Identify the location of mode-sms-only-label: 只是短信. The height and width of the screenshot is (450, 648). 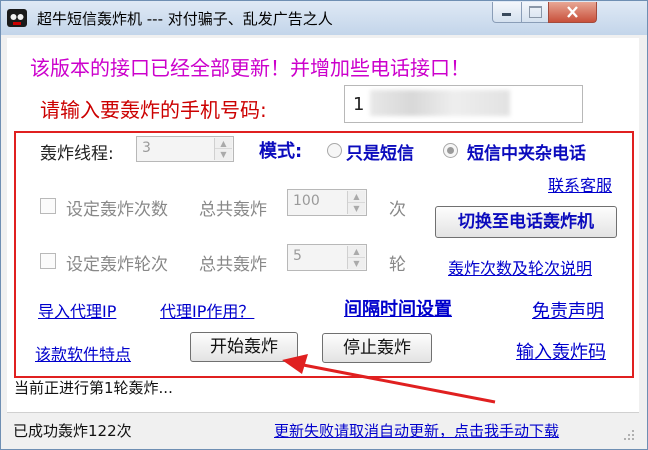
(380, 151).